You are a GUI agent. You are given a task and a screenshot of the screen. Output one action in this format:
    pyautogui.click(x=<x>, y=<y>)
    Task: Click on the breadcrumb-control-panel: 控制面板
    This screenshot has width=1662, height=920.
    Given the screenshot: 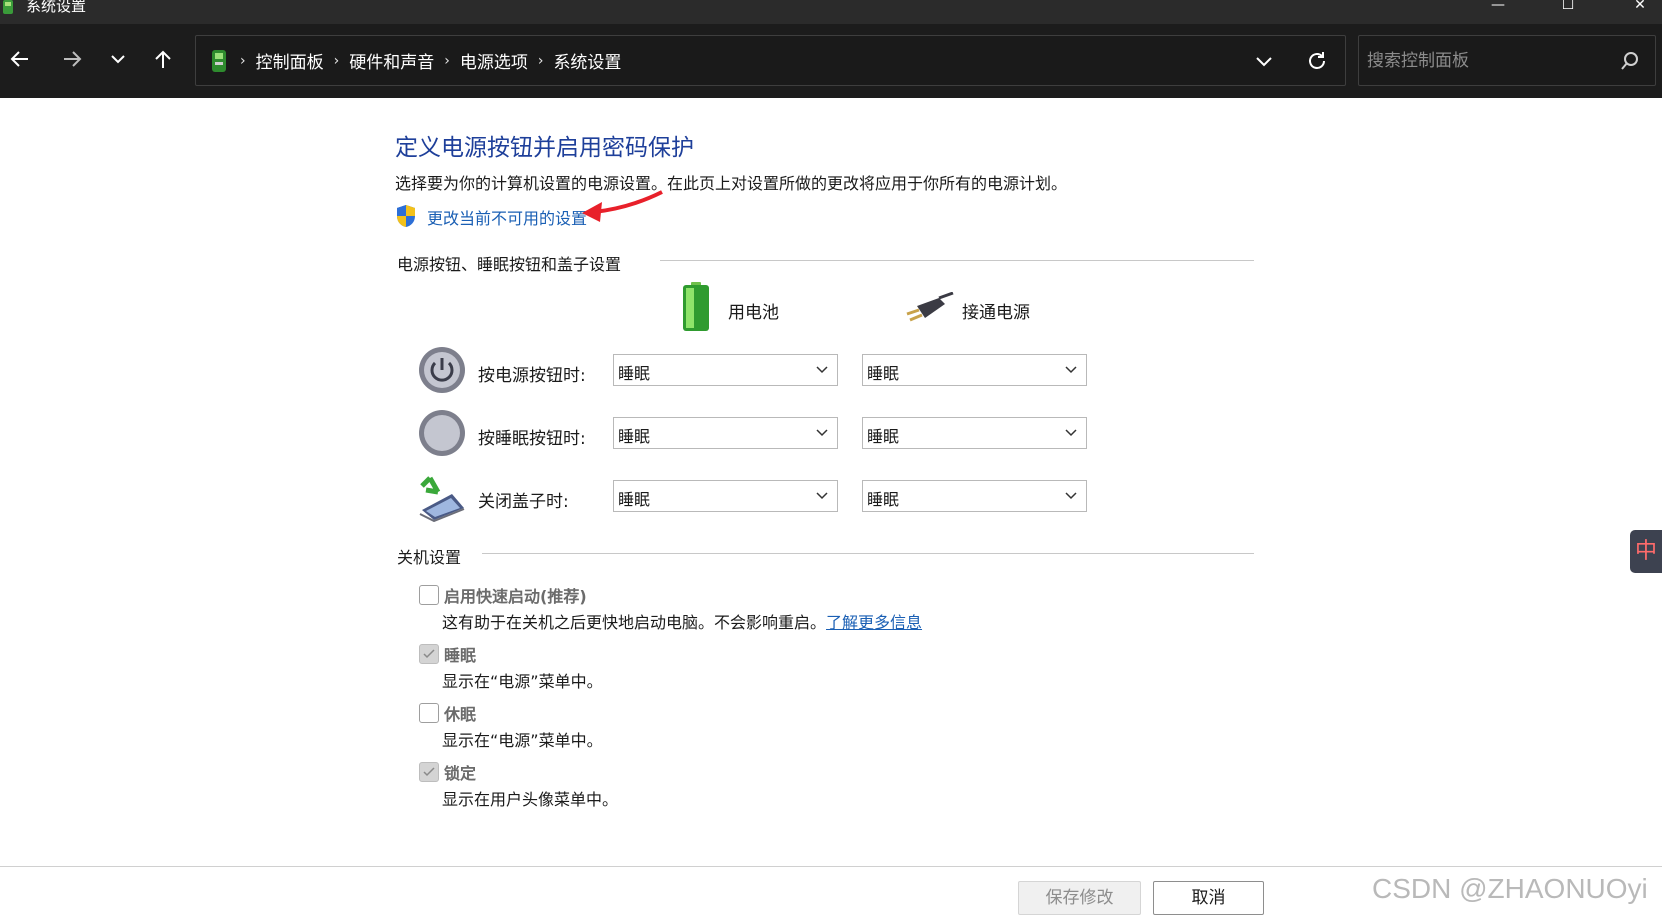 What is the action you would take?
    pyautogui.click(x=290, y=60)
    